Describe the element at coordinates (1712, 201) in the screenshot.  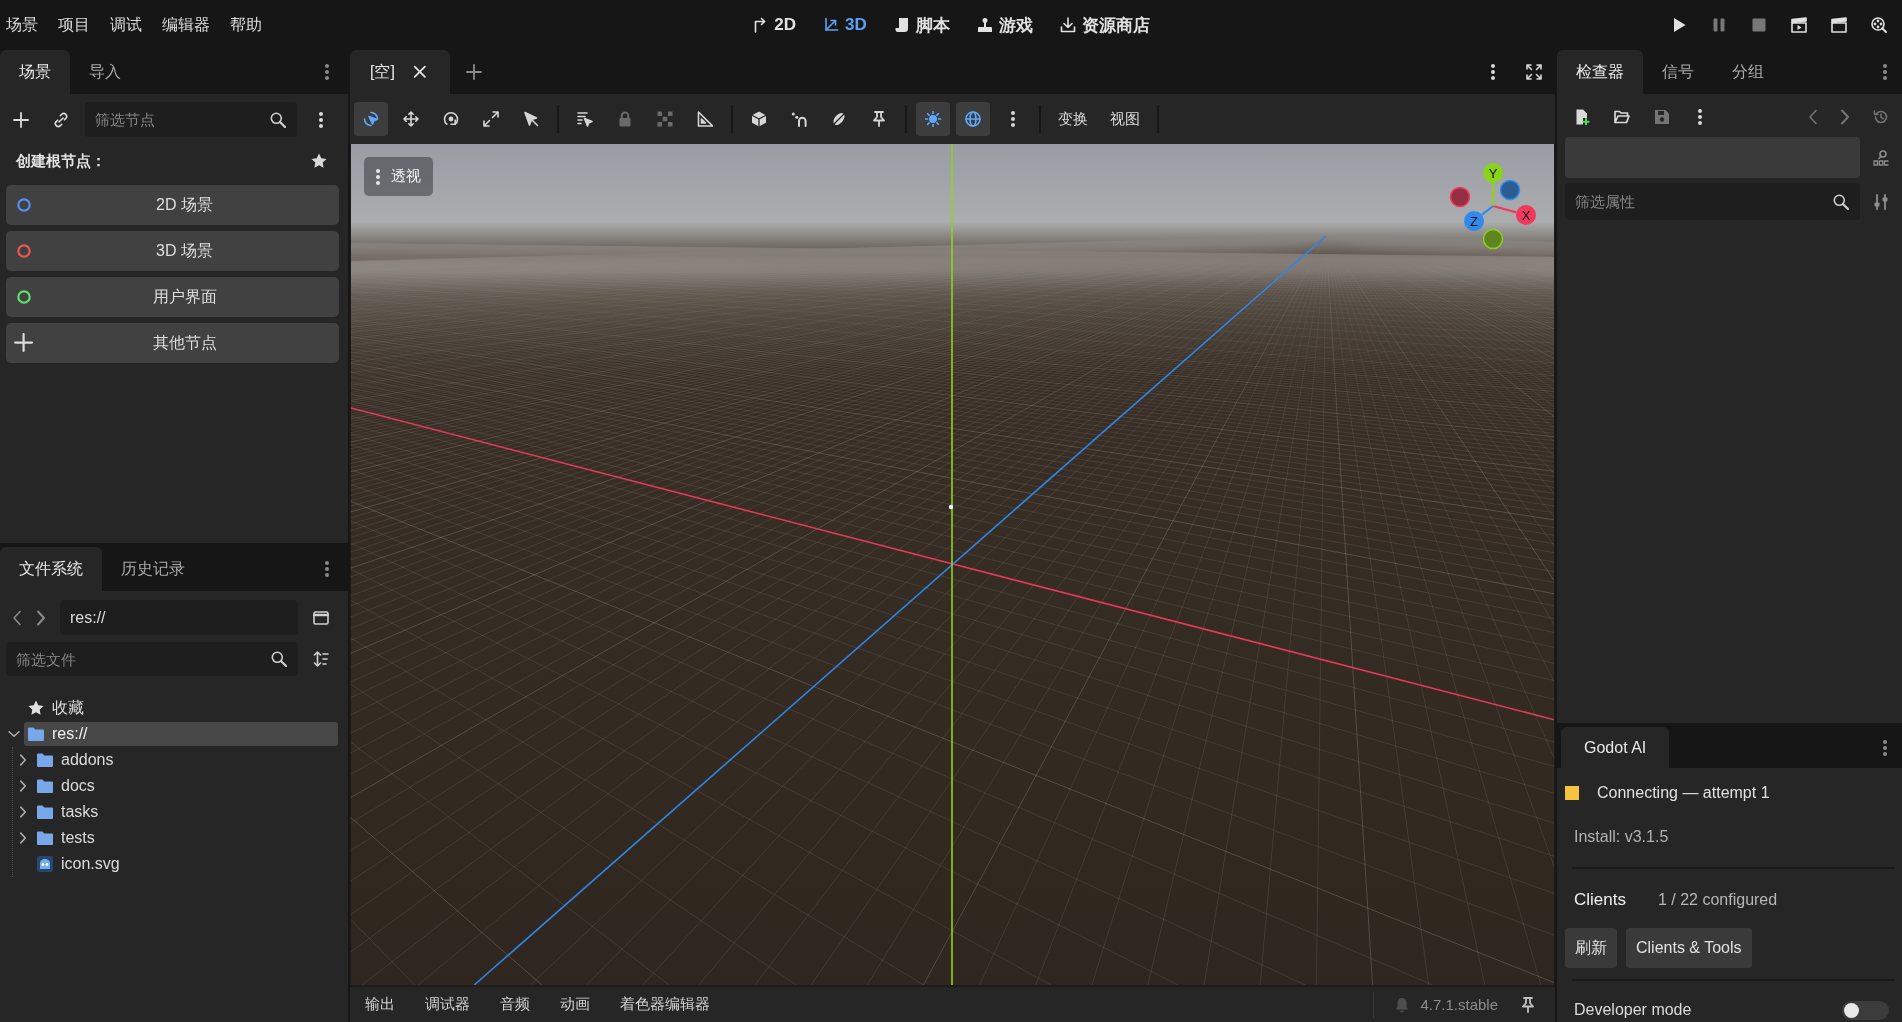
I see `filter-field: 筛选属性` at that location.